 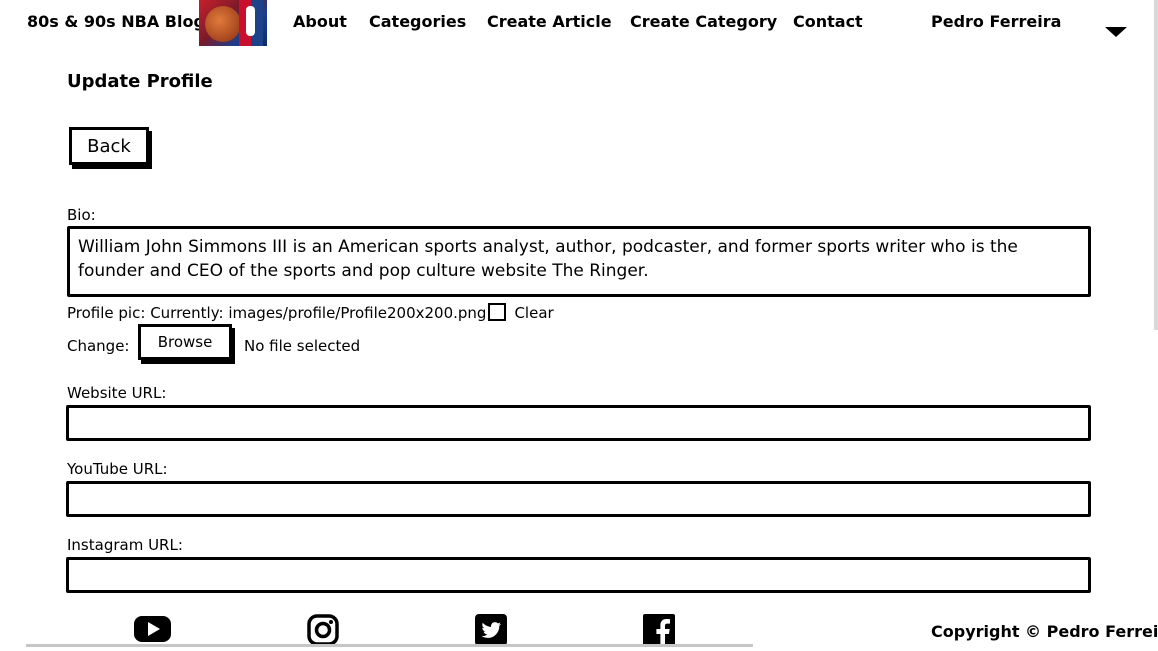 I want to click on nav-categories: Categories, so click(x=417, y=21).